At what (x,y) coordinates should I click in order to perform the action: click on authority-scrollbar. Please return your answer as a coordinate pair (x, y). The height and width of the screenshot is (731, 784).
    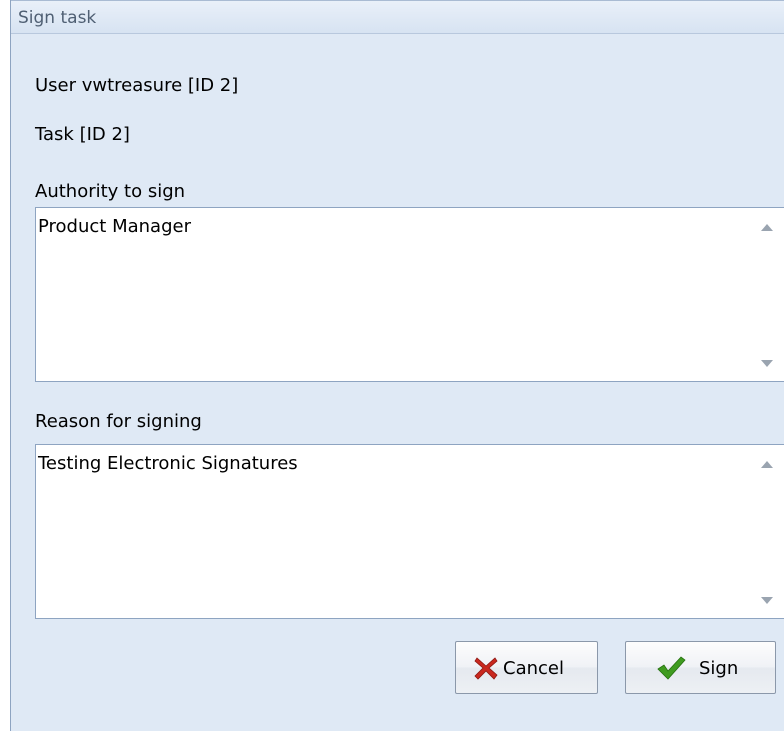
    Looking at the image, I should click on (767, 294).